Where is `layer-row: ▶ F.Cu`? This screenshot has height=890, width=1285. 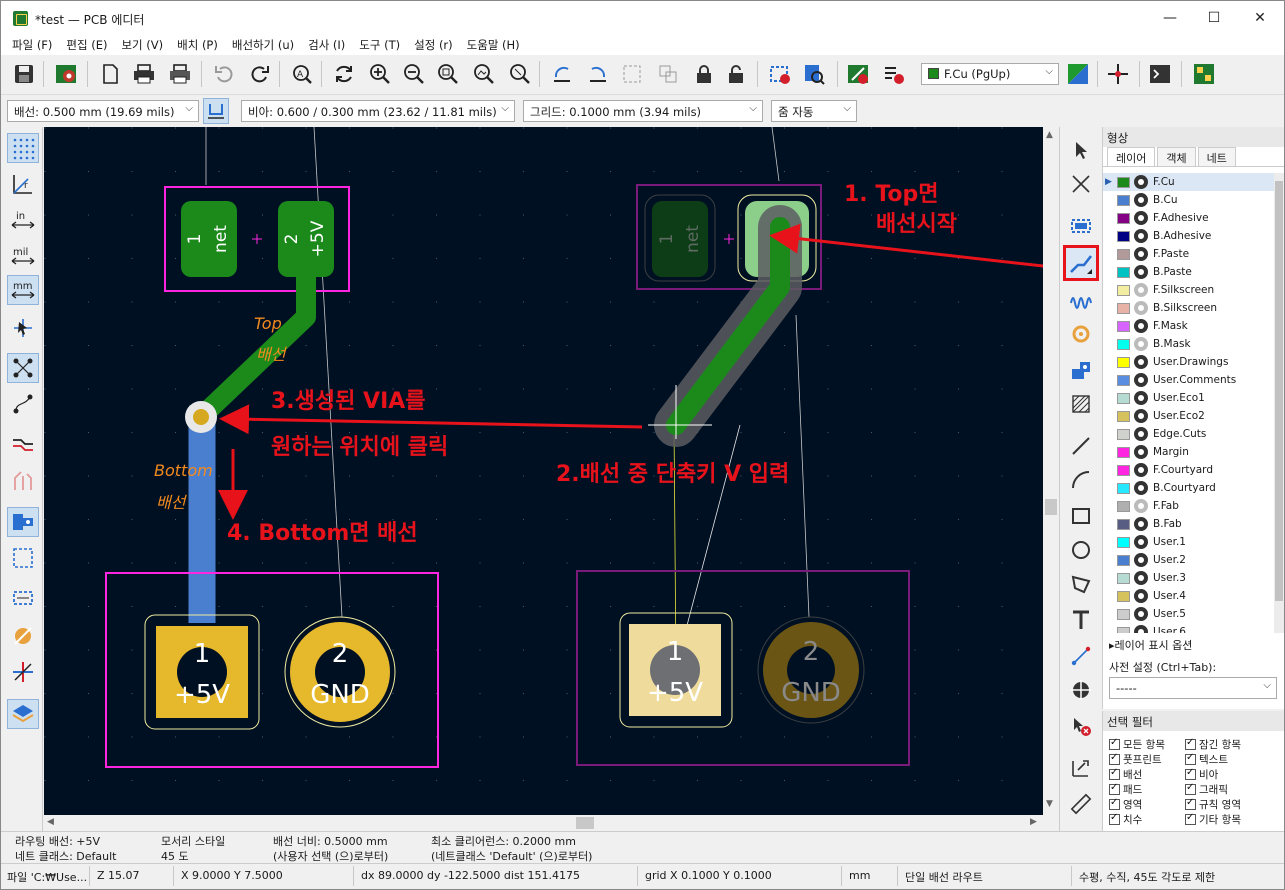
layer-row: ▶ F.Cu is located at coordinates (1189, 182).